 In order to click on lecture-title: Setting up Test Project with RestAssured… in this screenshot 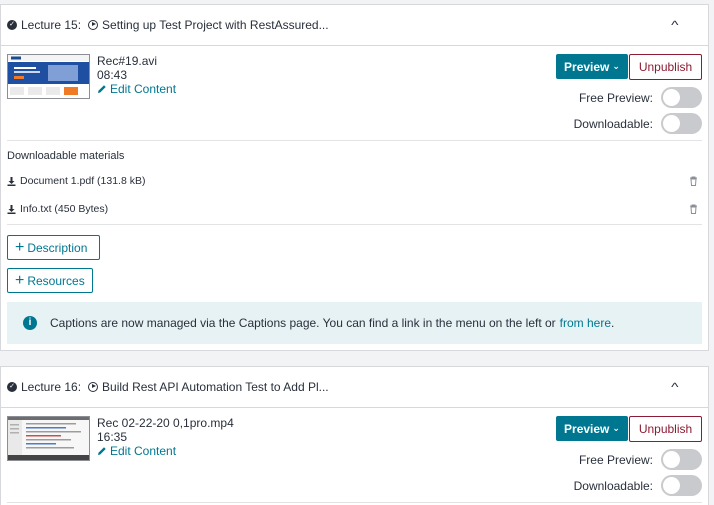, I will do `click(215, 25)`.